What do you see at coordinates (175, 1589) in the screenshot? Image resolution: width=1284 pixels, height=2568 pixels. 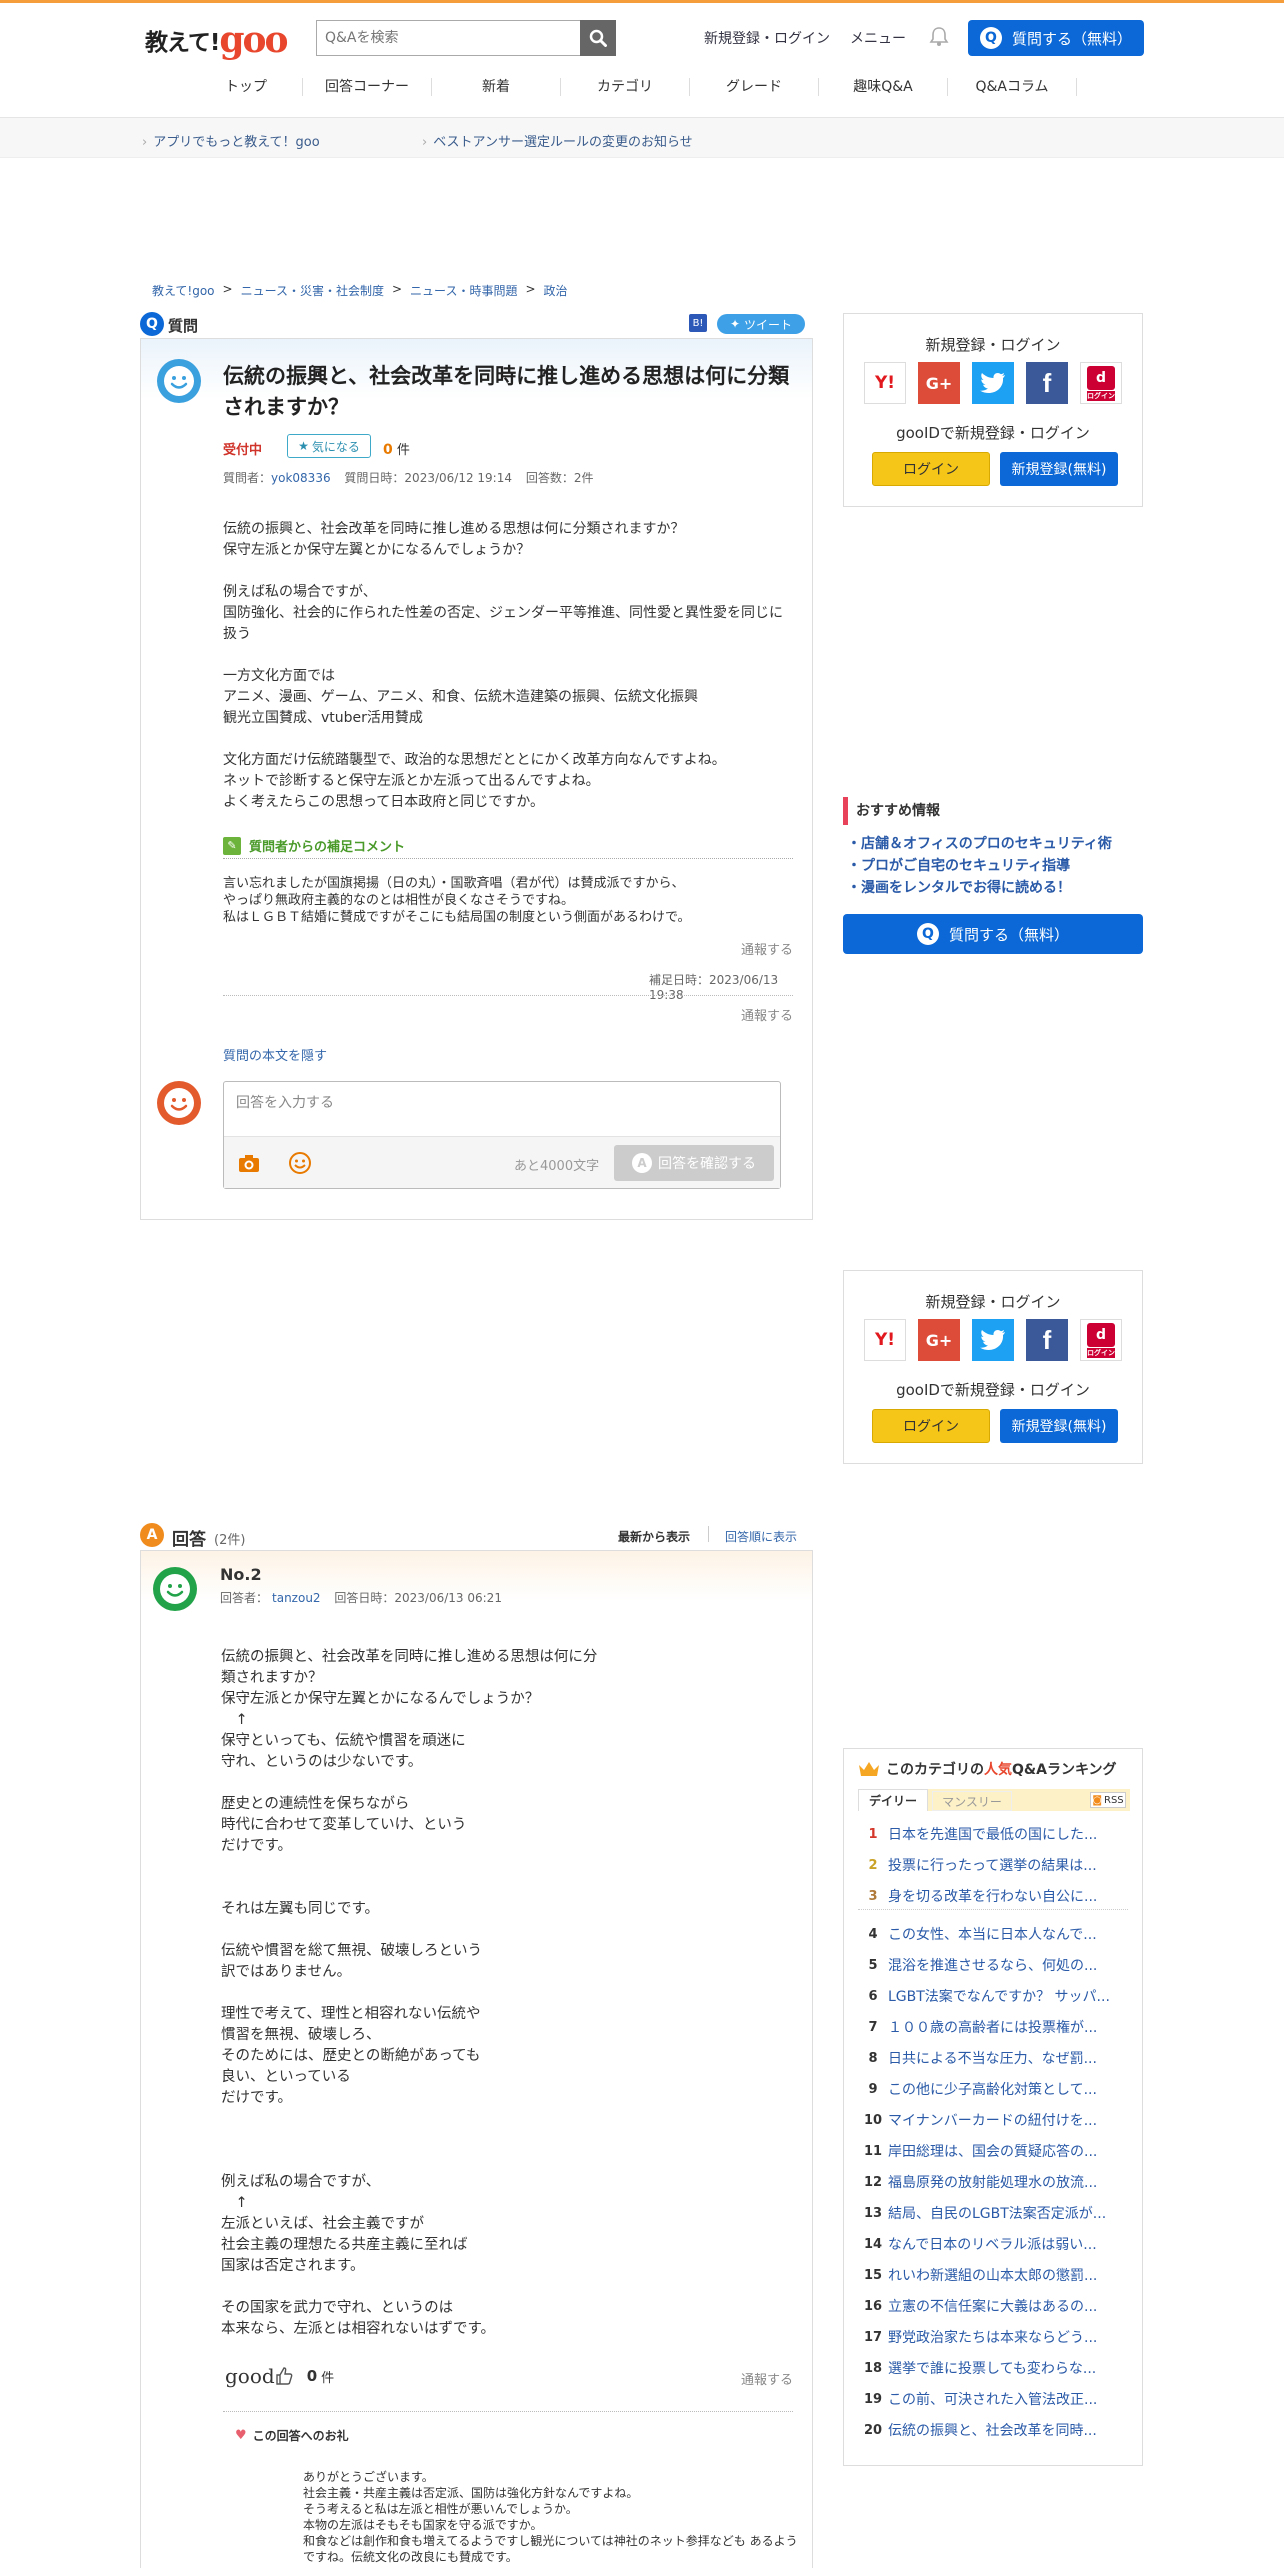 I see `answerer-avatar` at bounding box center [175, 1589].